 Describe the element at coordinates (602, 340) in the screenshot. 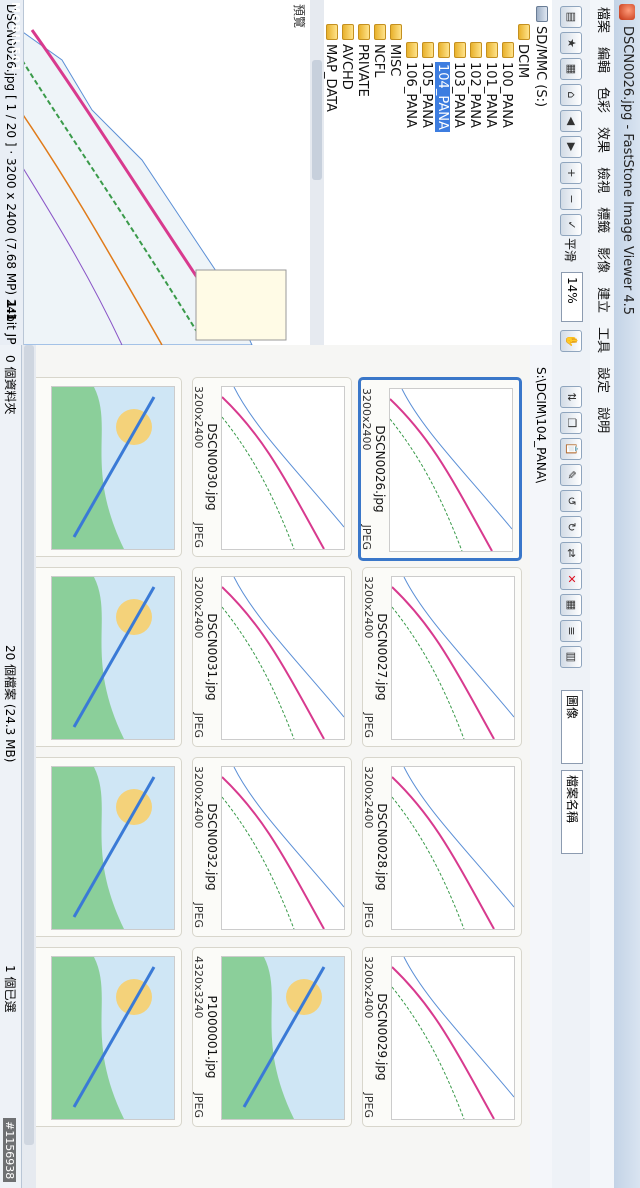

I see `menu-item: 工具` at that location.